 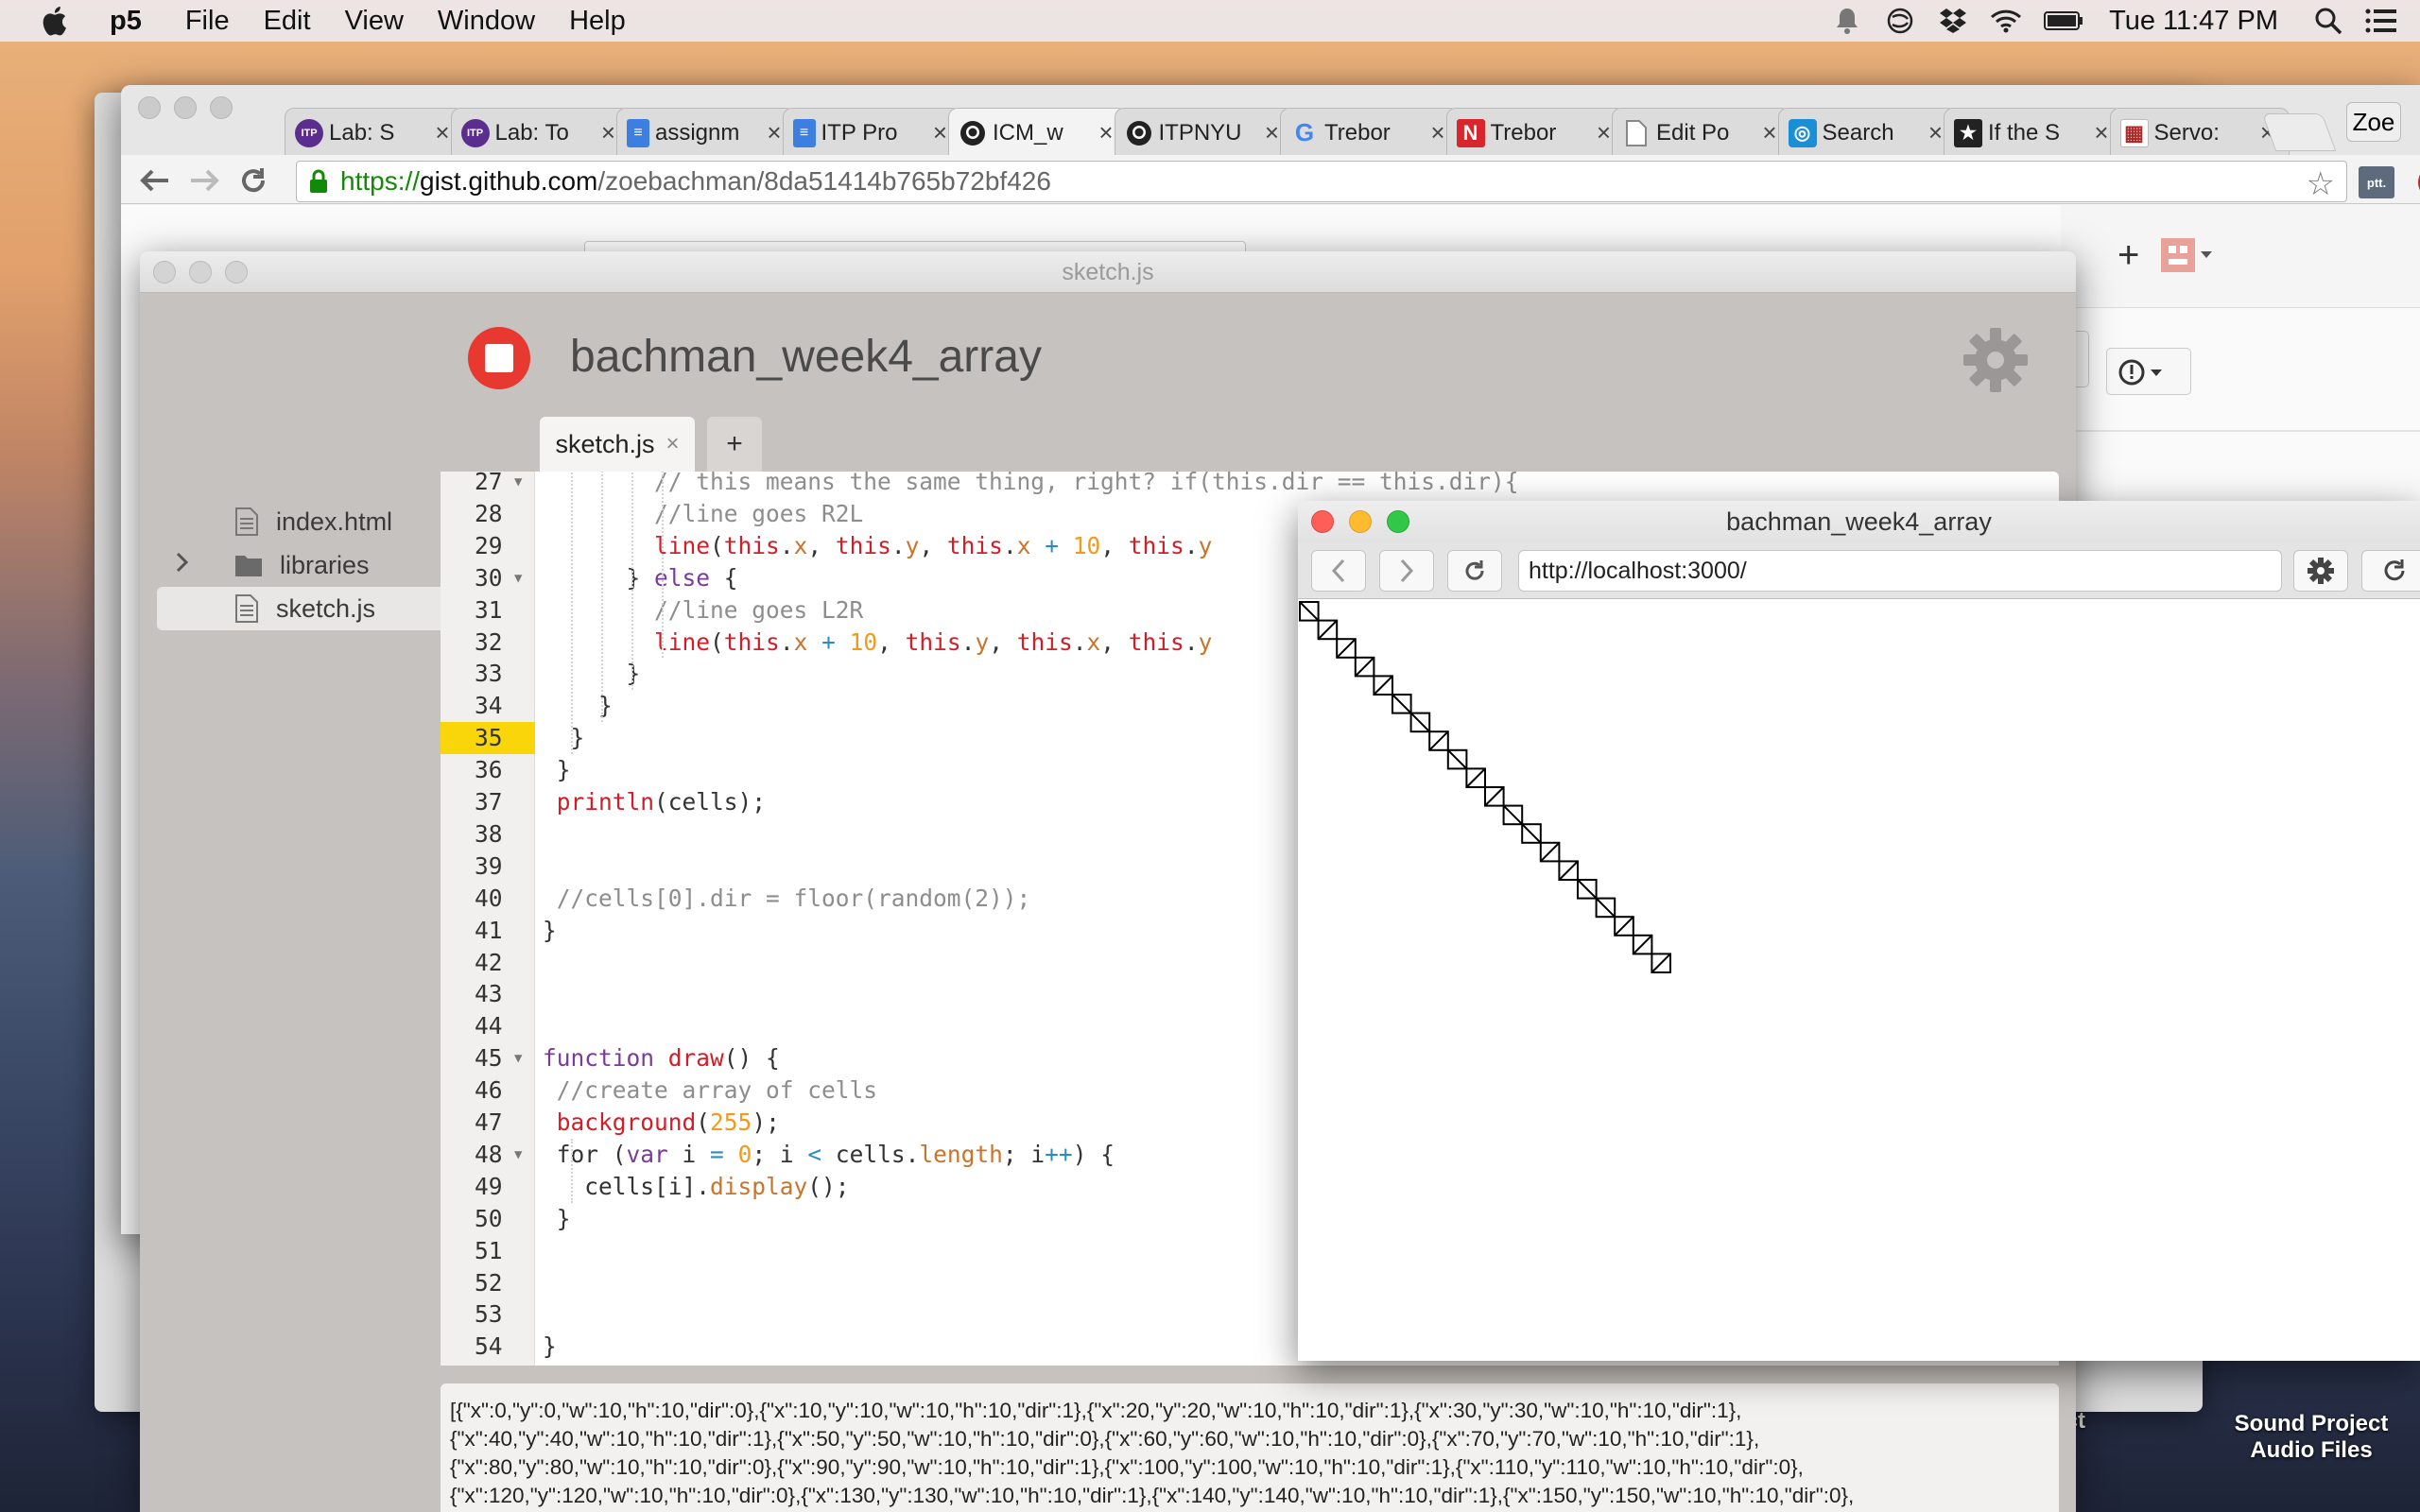 I want to click on close-button, so click(x=149, y=107).